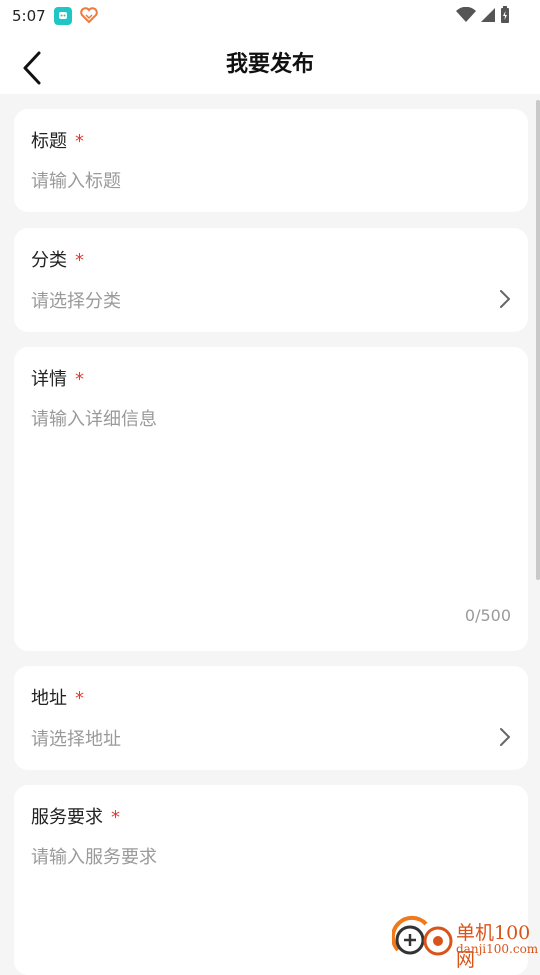 Image resolution: width=540 pixels, height=975 pixels. What do you see at coordinates (488, 15) in the screenshot?
I see `cellular-signal-icon` at bounding box center [488, 15].